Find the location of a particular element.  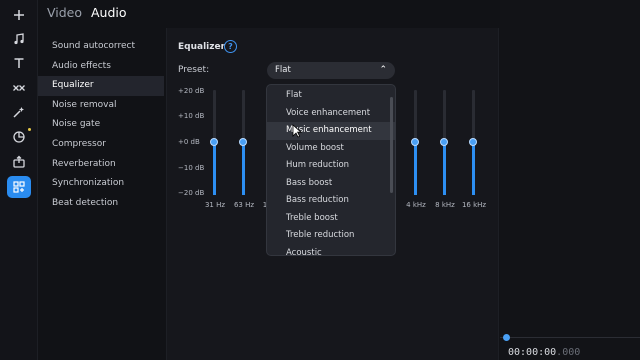

transitions-icon is located at coordinates (19, 88).